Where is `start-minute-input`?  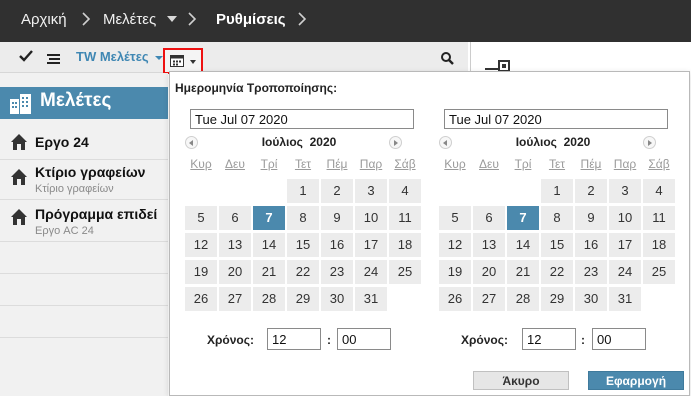 start-minute-input is located at coordinates (364, 339).